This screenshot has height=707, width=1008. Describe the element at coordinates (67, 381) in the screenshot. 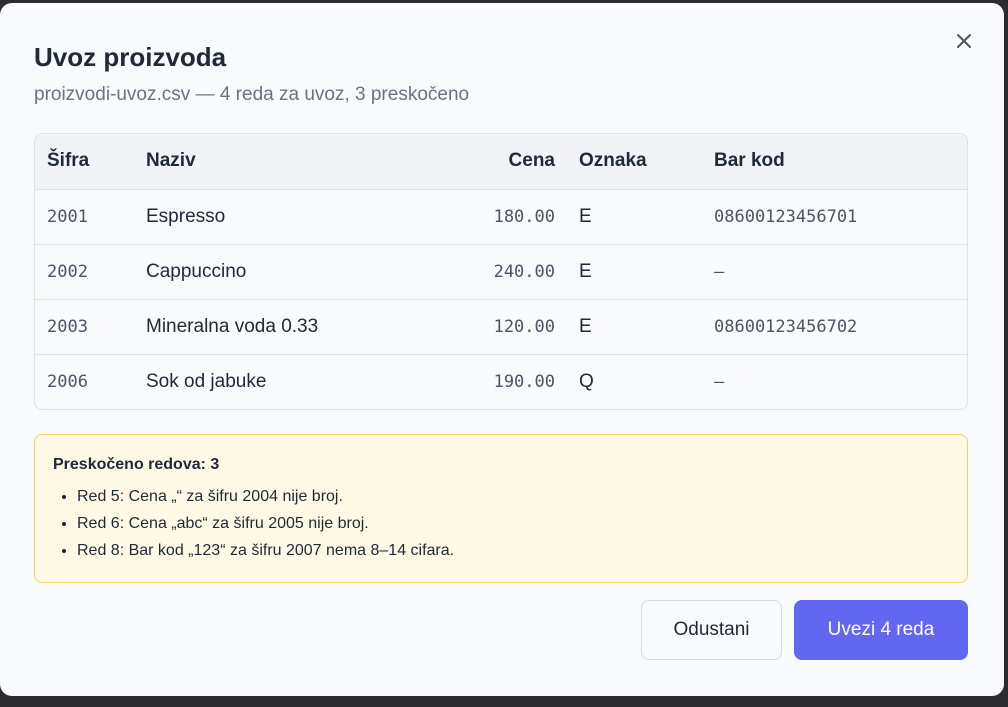

I see `cell-sku: 2006` at that location.